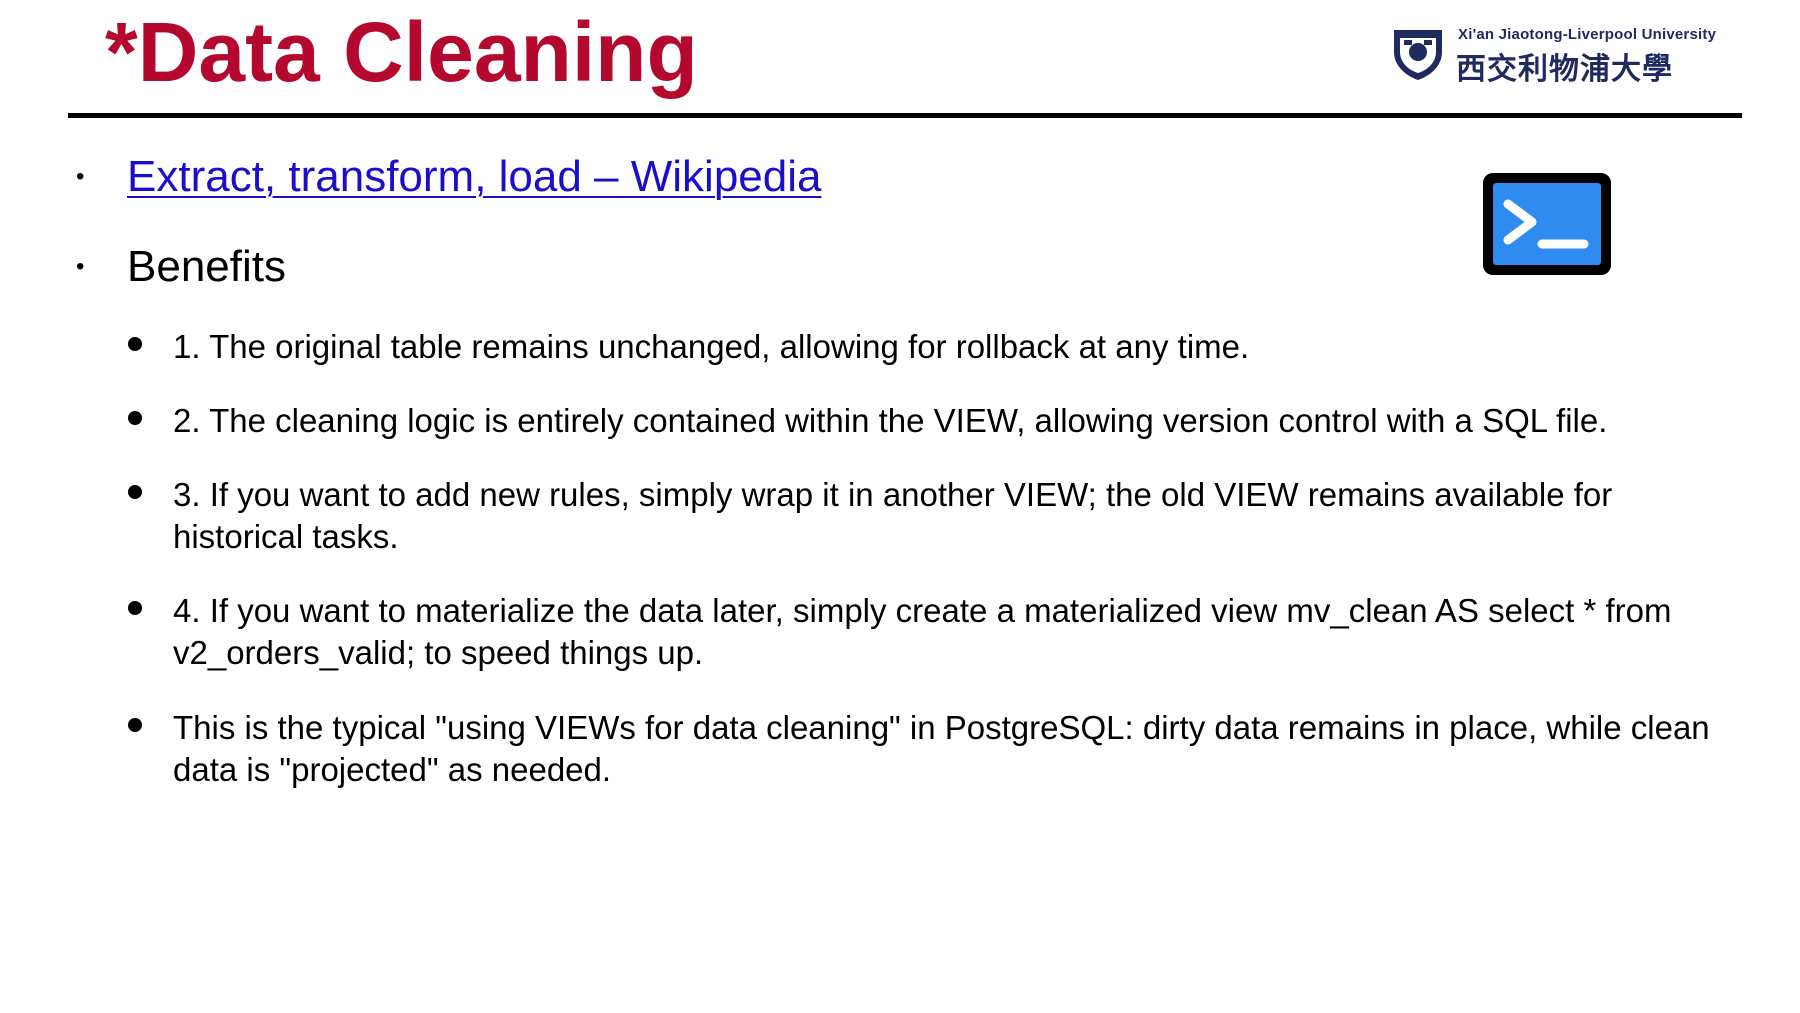 The image size is (1800, 1013). Describe the element at coordinates (1547, 224) in the screenshot. I see `terminal-icon` at that location.